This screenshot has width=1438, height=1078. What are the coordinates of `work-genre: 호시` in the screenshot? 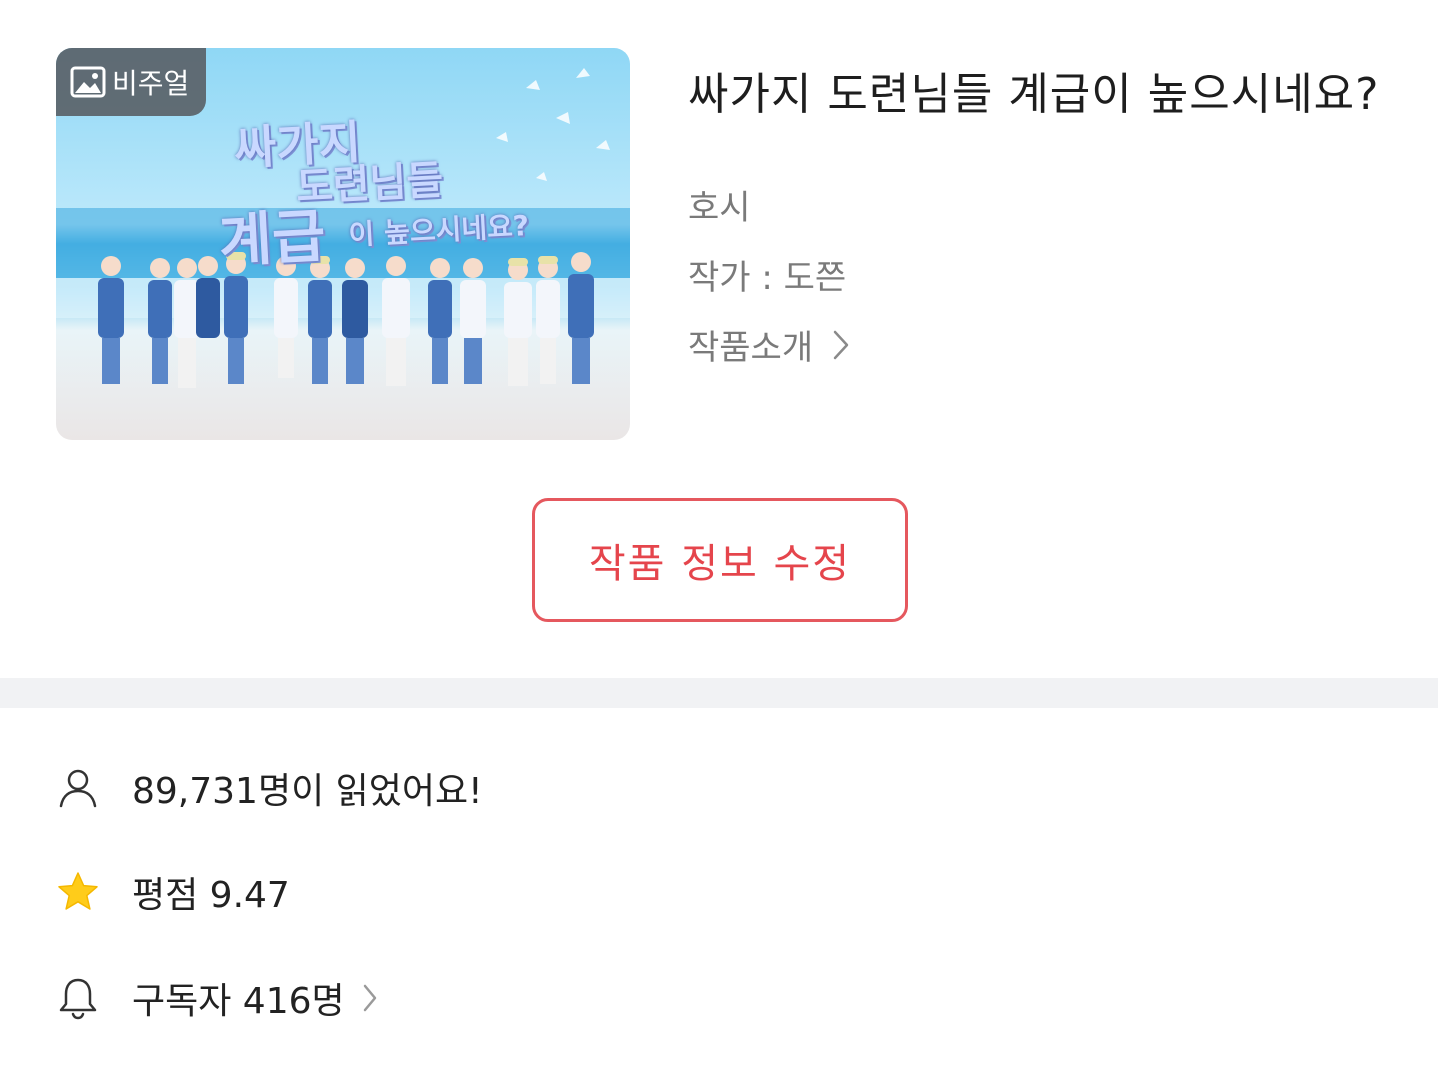 It's located at (719, 208).